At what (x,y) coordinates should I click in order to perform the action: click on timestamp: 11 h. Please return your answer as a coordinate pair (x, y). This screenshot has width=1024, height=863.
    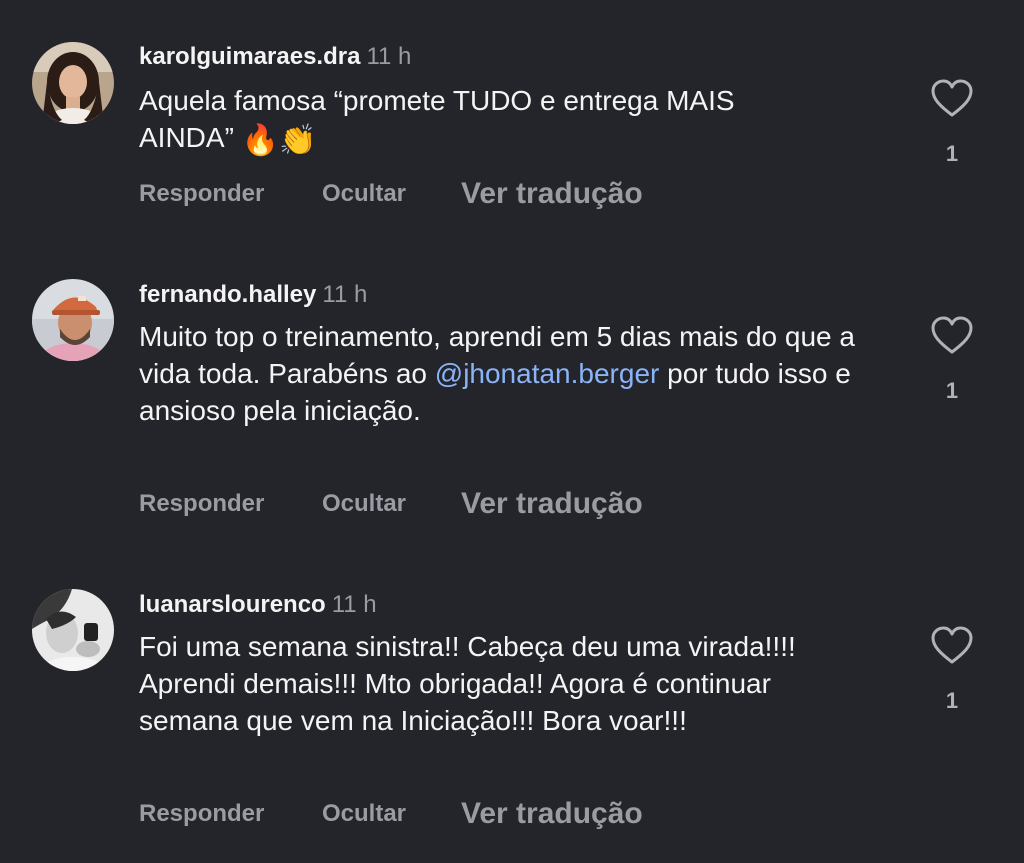
    Looking at the image, I should click on (354, 604).